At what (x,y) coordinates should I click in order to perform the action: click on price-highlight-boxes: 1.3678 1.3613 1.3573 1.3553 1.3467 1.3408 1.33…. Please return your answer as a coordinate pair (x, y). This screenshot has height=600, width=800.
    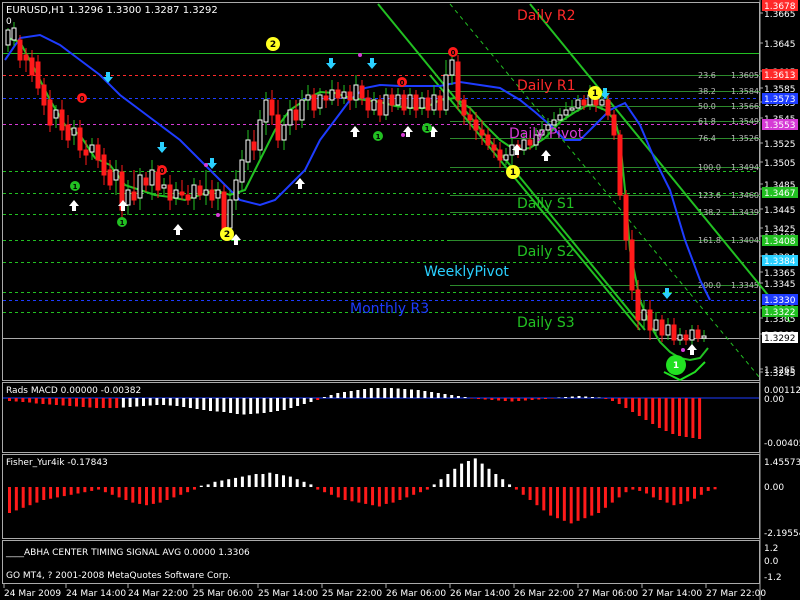
    Looking at the image, I should click on (780, 172).